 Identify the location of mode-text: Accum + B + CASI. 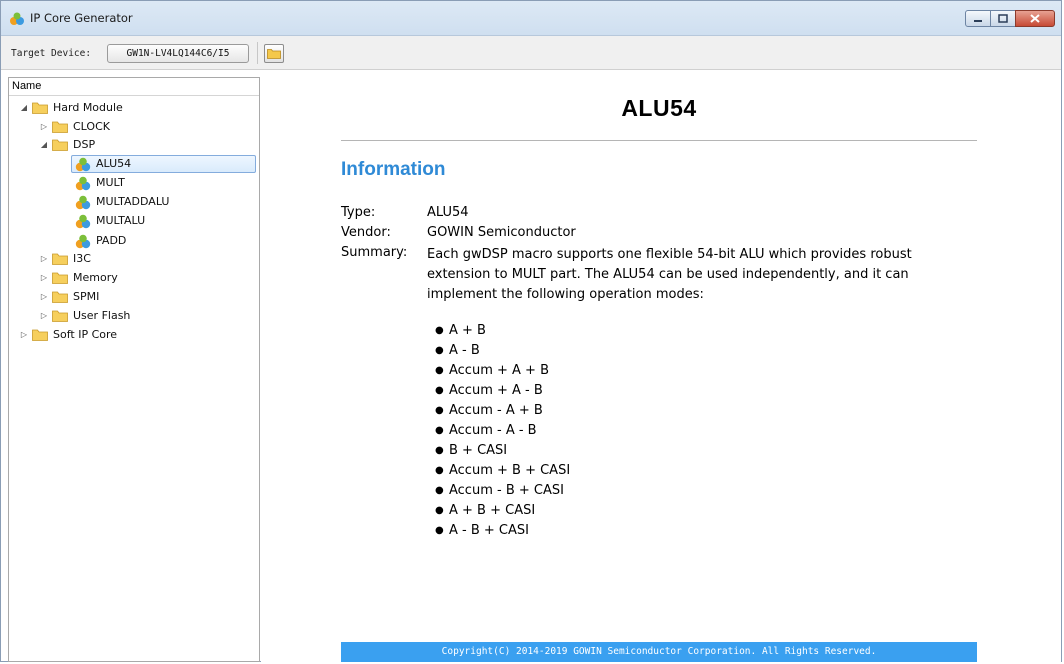
(510, 470).